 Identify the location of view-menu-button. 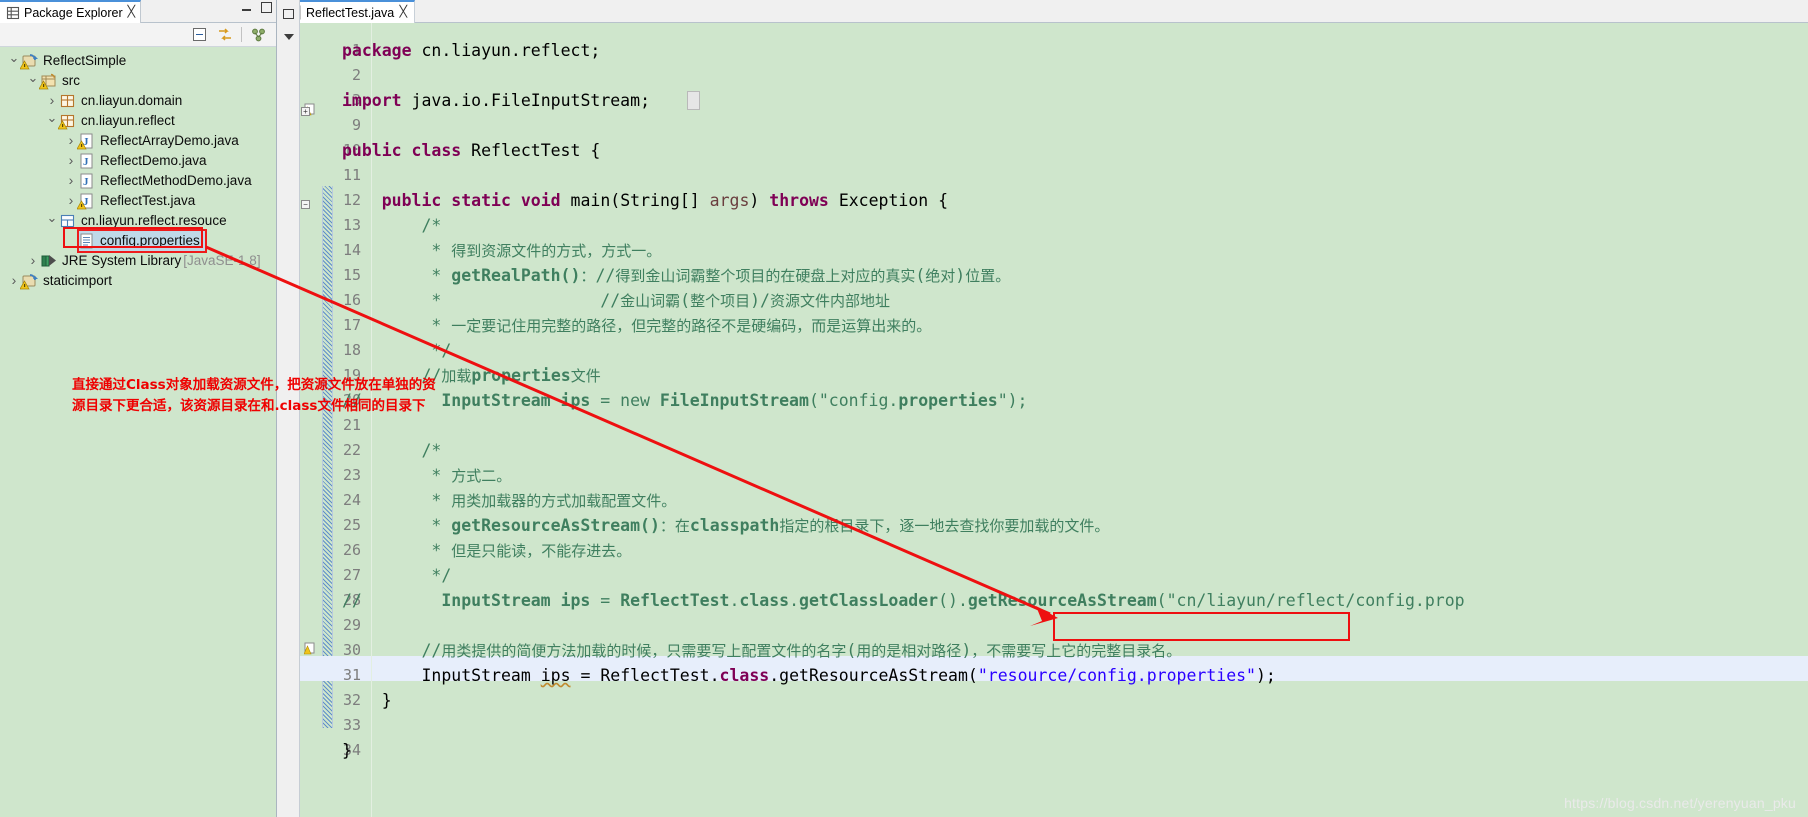
(288, 36).